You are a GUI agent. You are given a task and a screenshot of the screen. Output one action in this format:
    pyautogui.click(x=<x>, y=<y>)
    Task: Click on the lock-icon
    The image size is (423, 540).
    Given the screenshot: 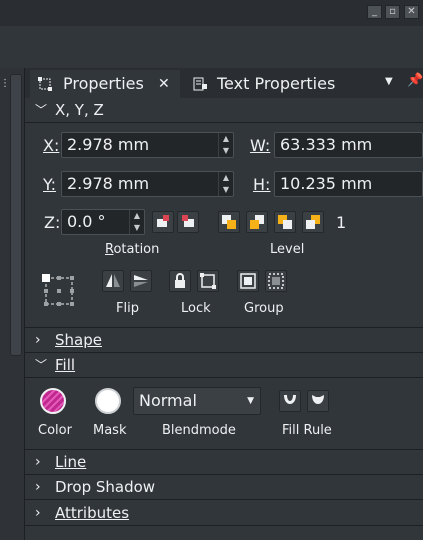 What is the action you would take?
    pyautogui.click(x=180, y=280)
    